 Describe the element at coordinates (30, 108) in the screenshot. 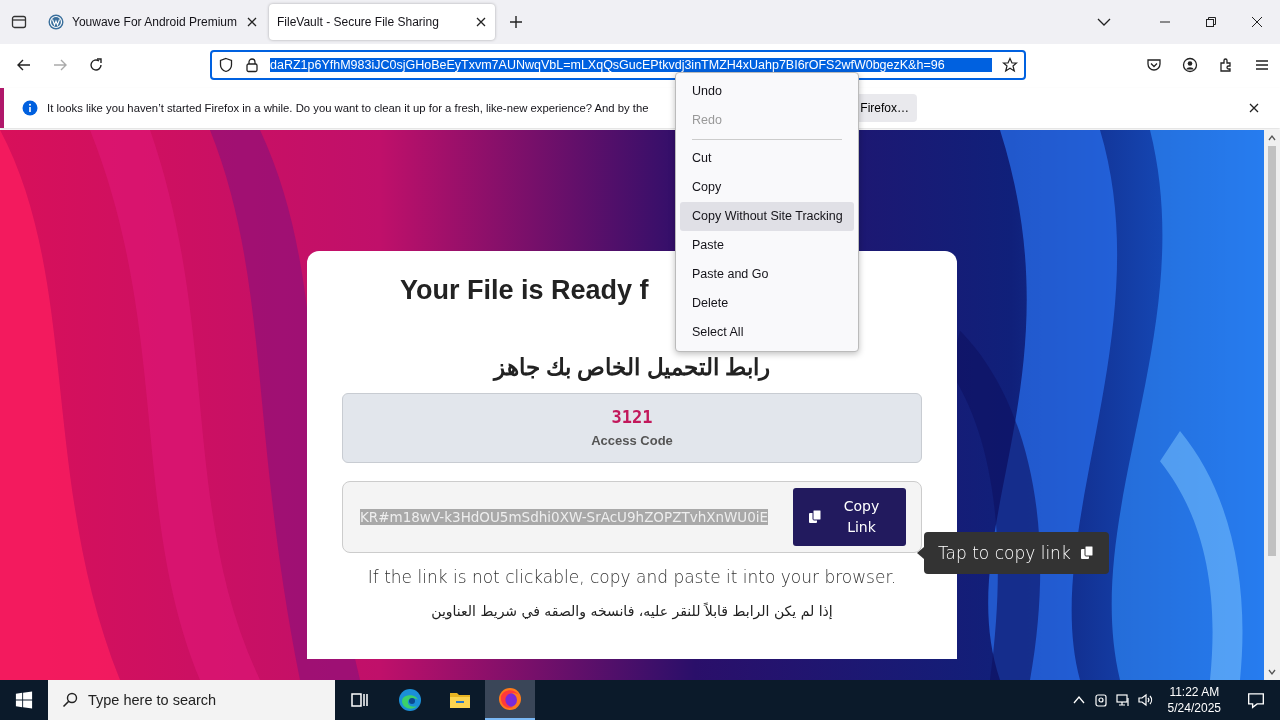

I see `info-icon` at that location.